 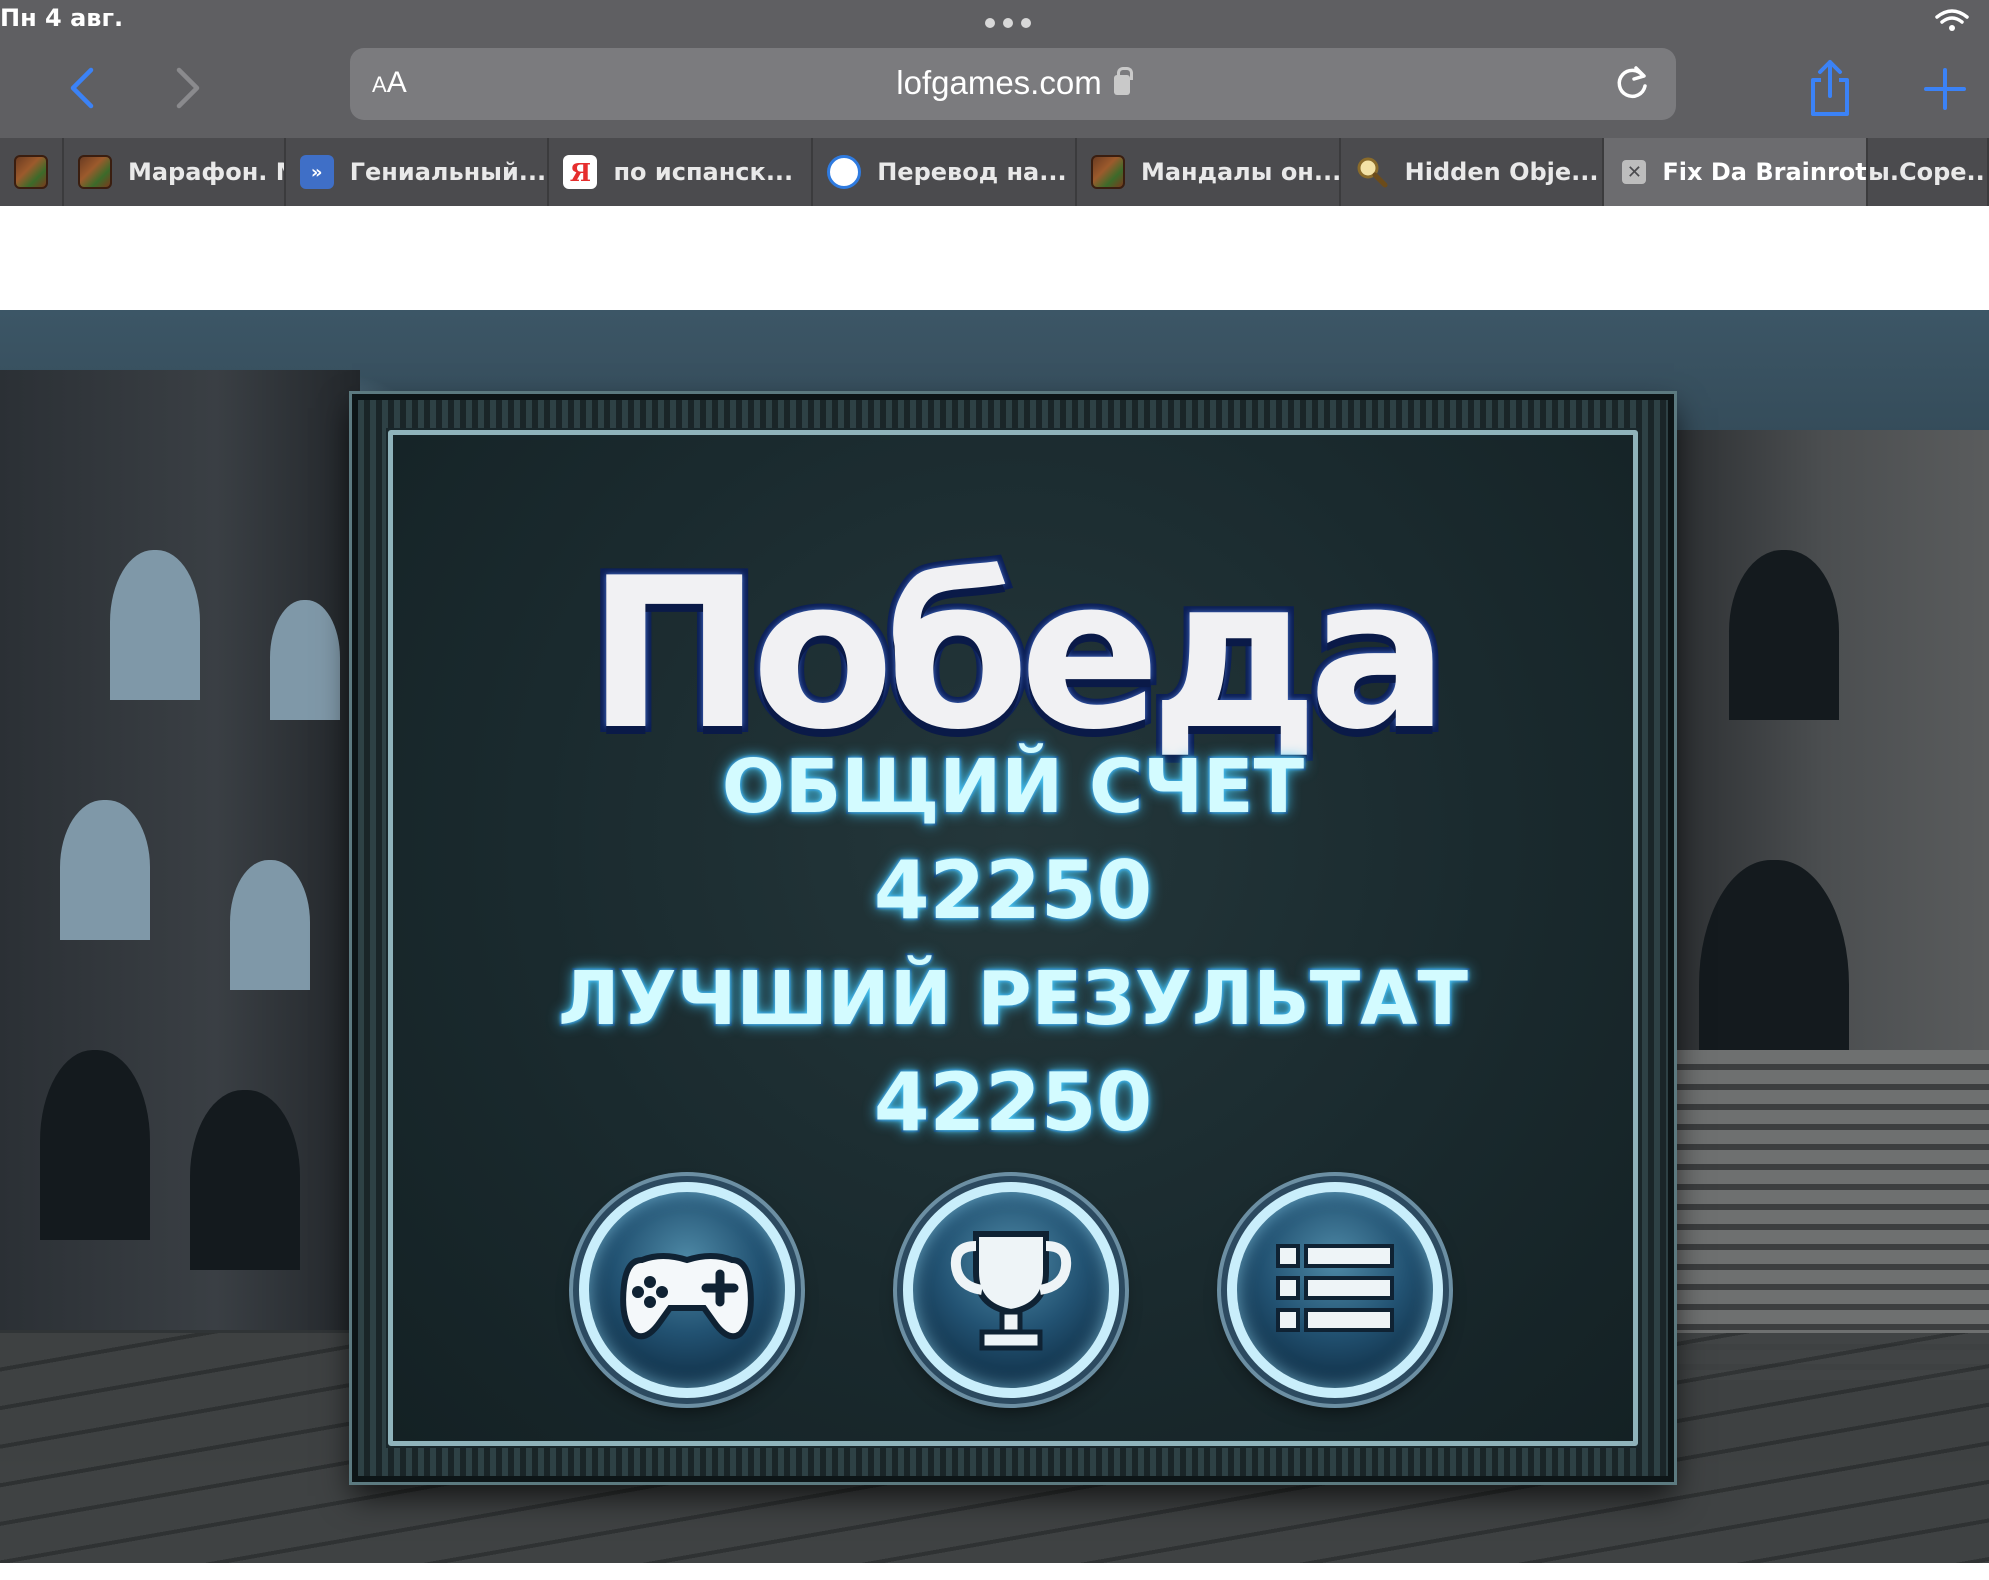 I want to click on tab-label: Марафон. М, so click(x=206, y=172).